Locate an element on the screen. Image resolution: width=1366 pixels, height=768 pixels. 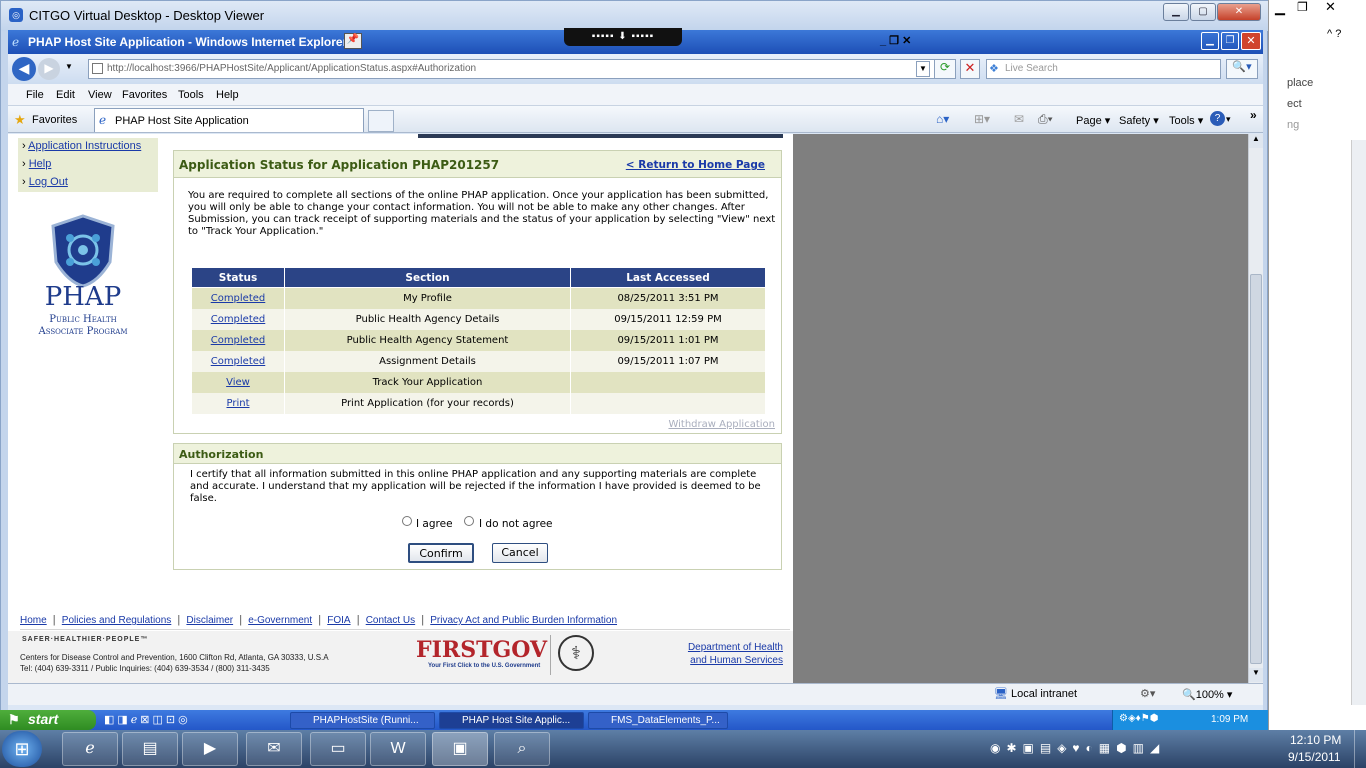
help-dropdown-icon: ▾ is located at coordinates (1228, 119).